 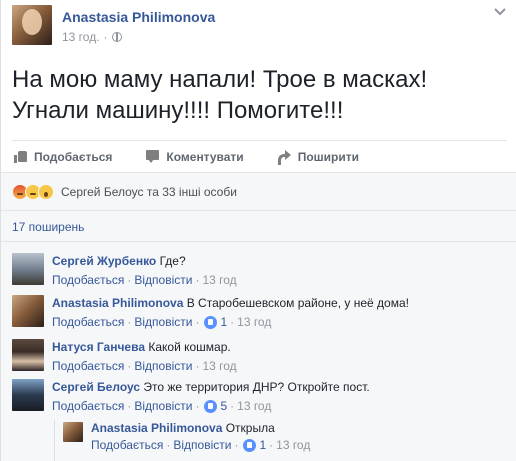 What do you see at coordinates (256, 387) in the screenshot?
I see `comment-text: Это же территория ДНР? Откройте пост.` at bounding box center [256, 387].